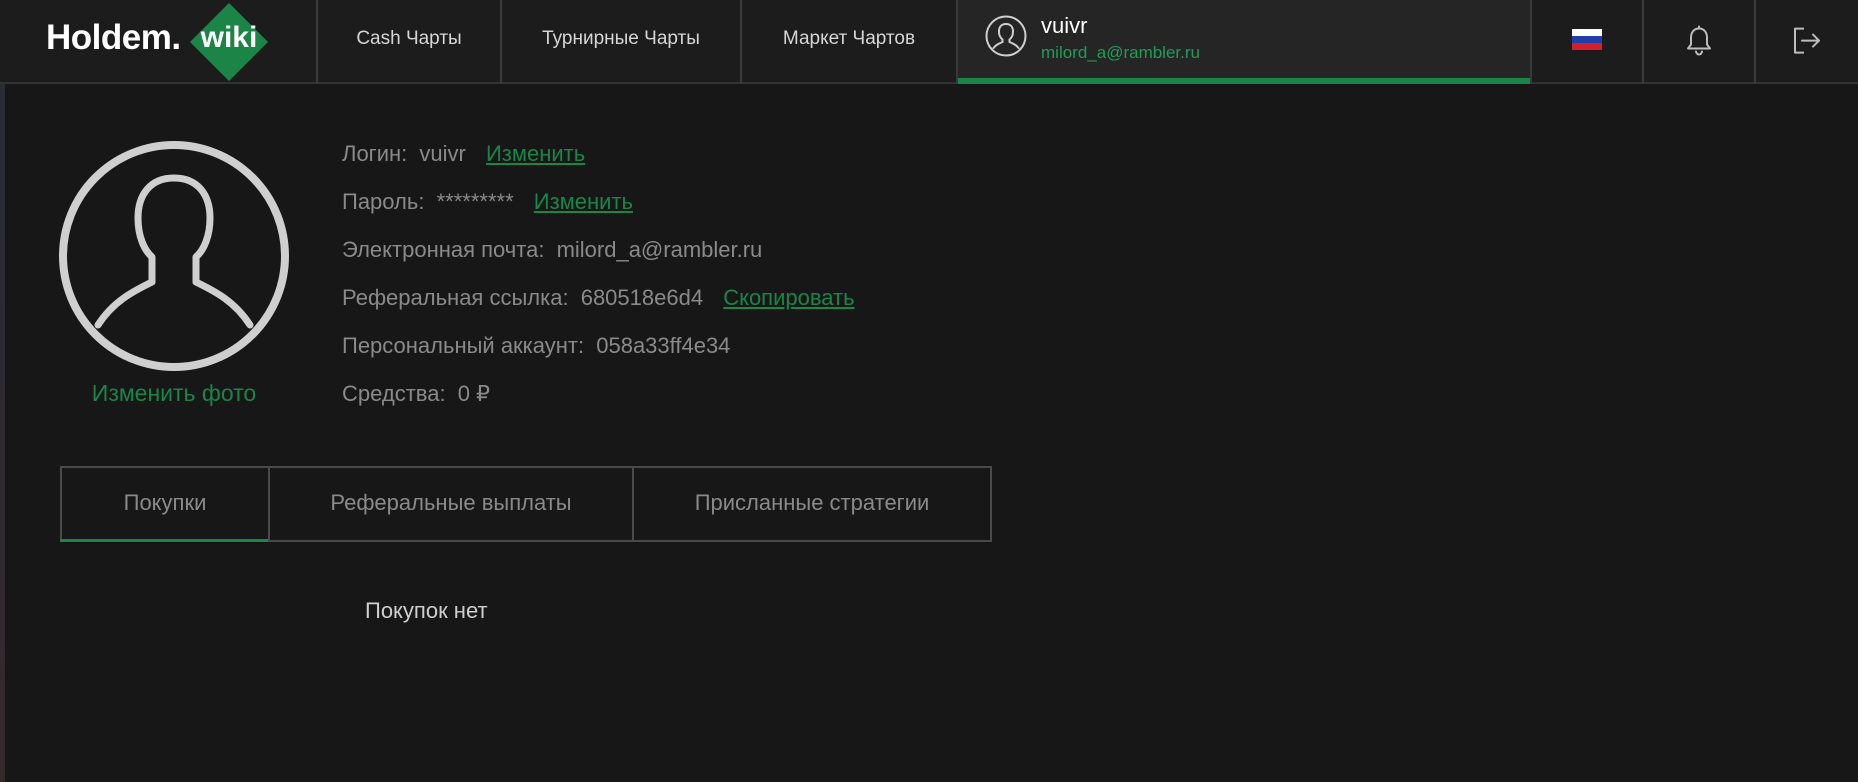 The height and width of the screenshot is (782, 1858). I want to click on password-row: Пароль: ********* Изменить, so click(487, 202).